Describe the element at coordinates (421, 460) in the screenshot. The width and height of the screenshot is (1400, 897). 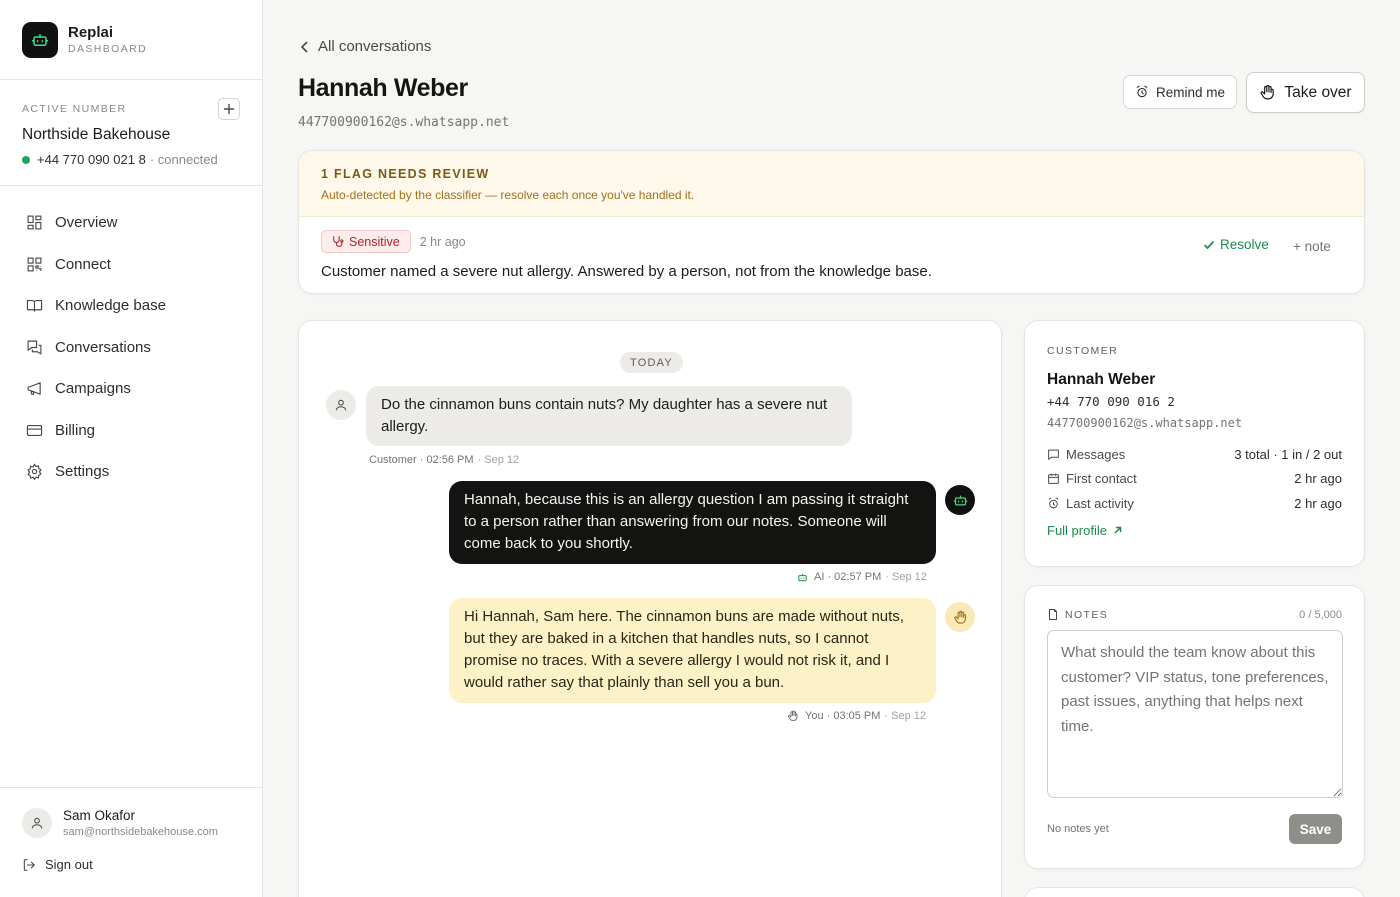
I see `message-meta-text: Customer · 02:56 PM` at that location.